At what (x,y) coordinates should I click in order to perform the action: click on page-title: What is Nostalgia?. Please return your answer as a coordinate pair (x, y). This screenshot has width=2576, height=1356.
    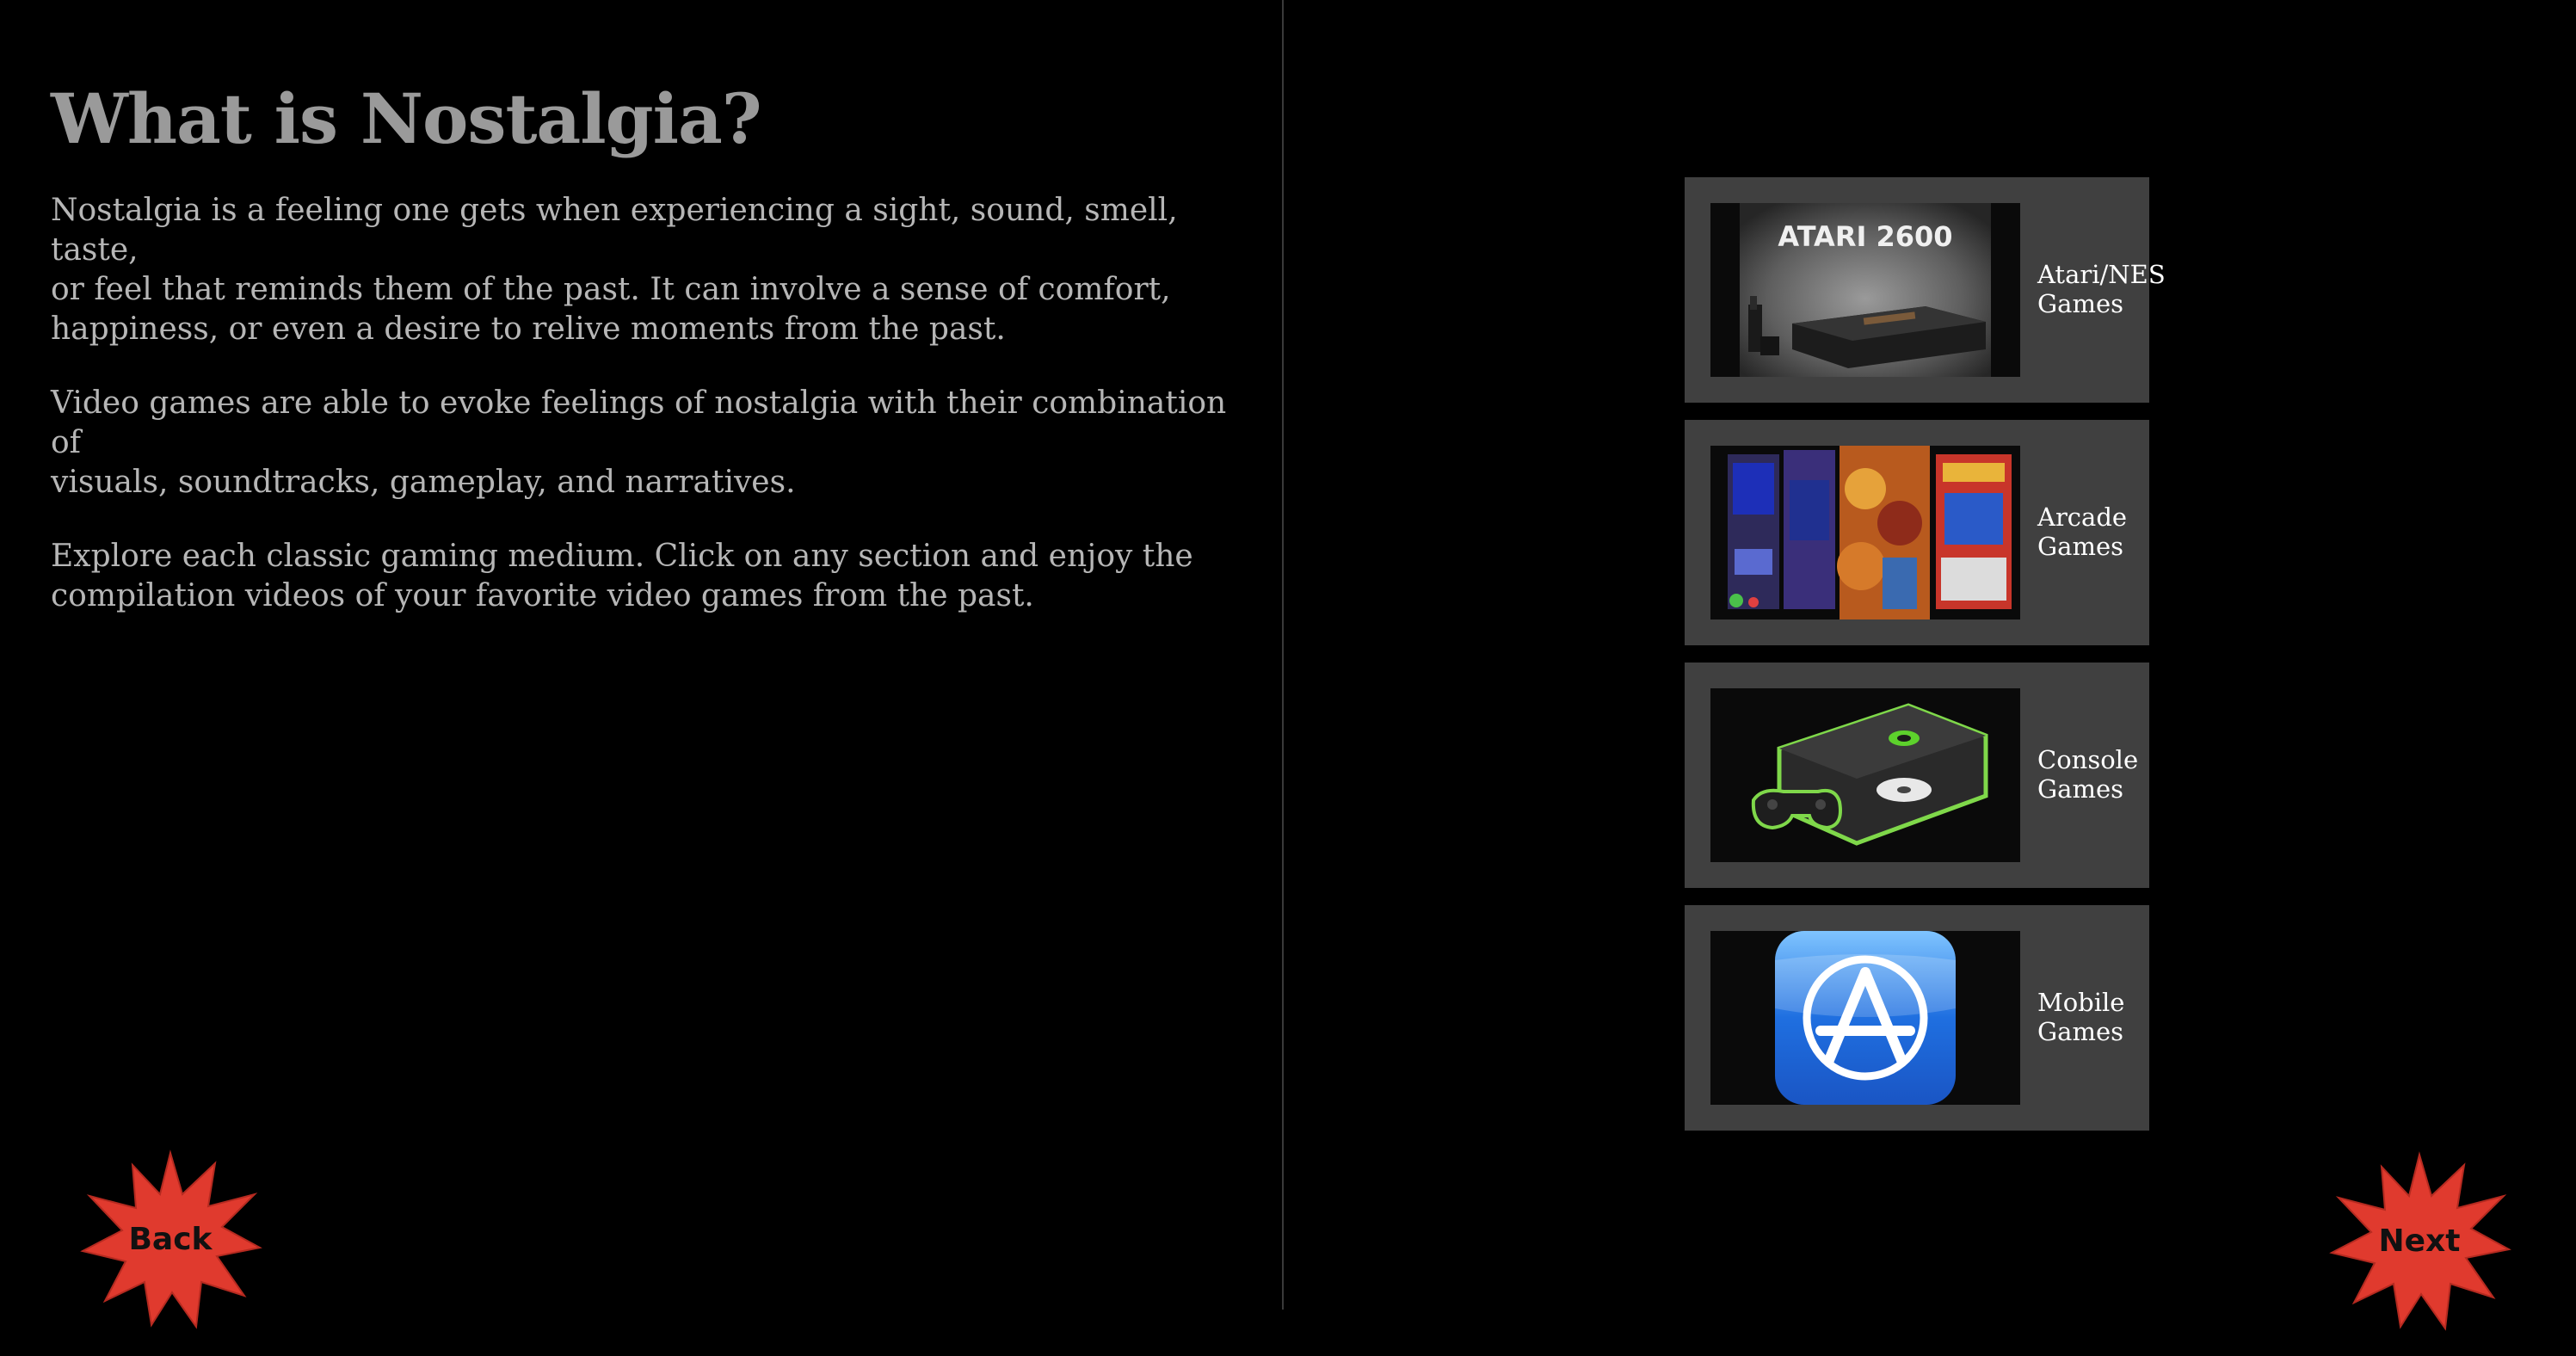
    Looking at the image, I should click on (407, 118).